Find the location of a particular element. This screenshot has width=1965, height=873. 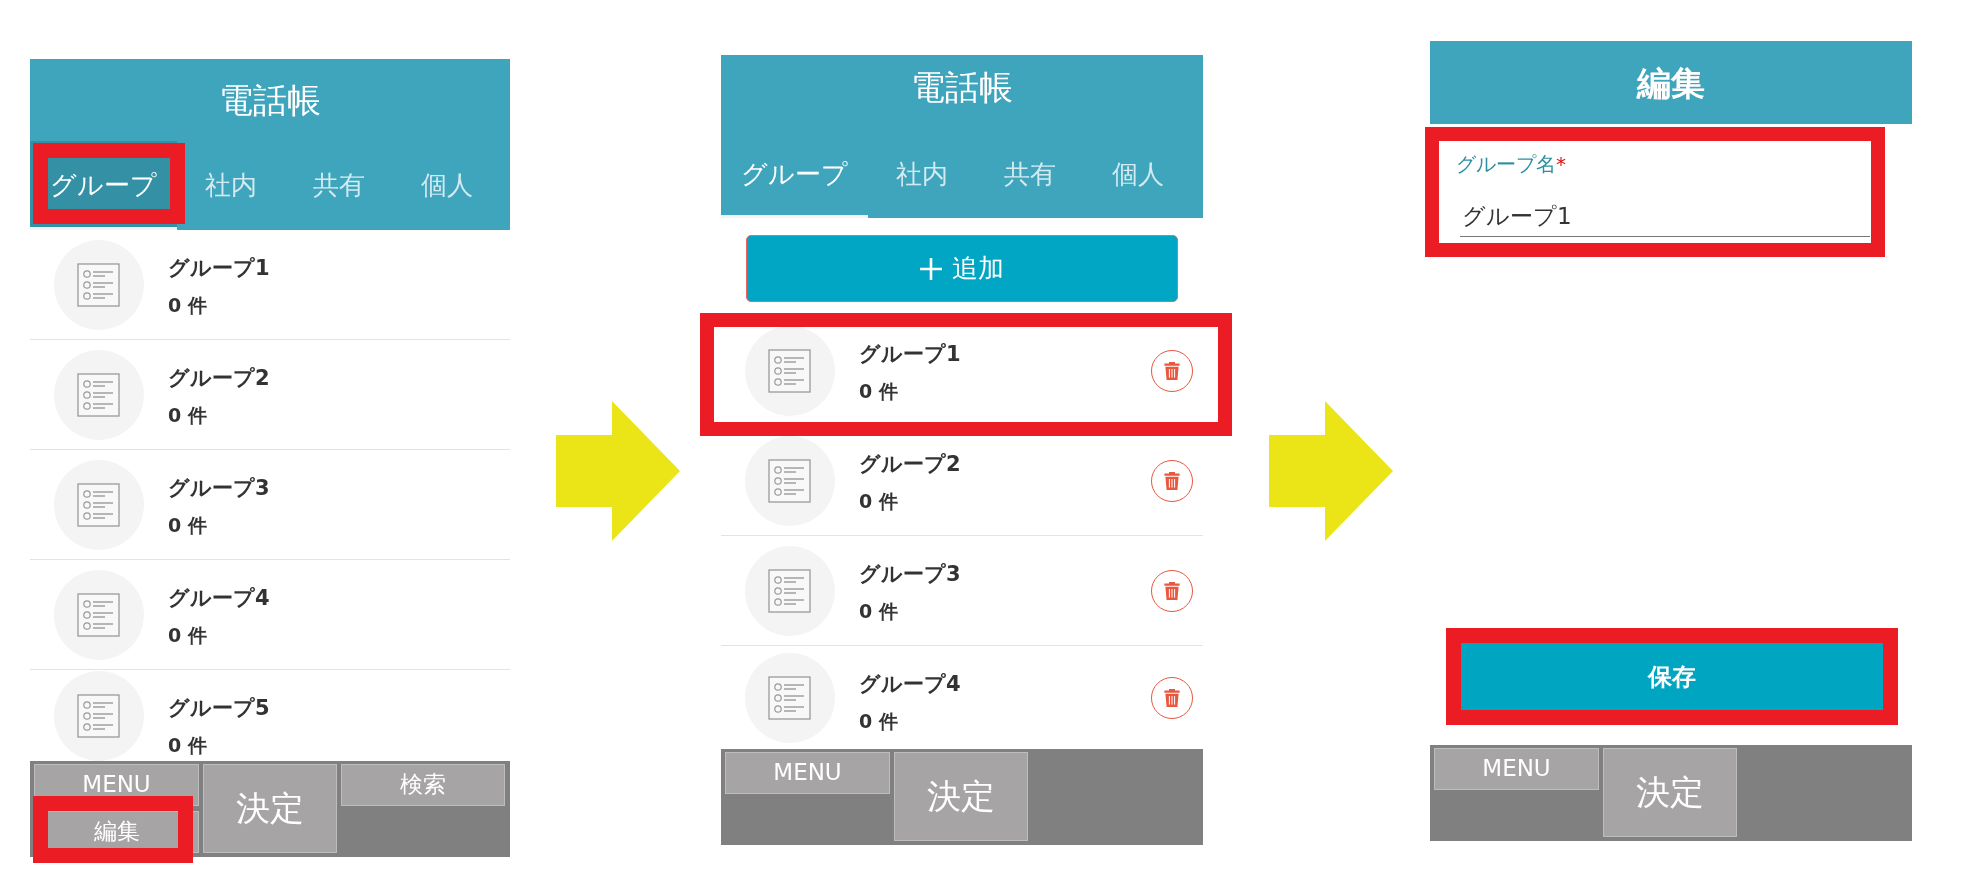

add-button: 追加 is located at coordinates (962, 268).